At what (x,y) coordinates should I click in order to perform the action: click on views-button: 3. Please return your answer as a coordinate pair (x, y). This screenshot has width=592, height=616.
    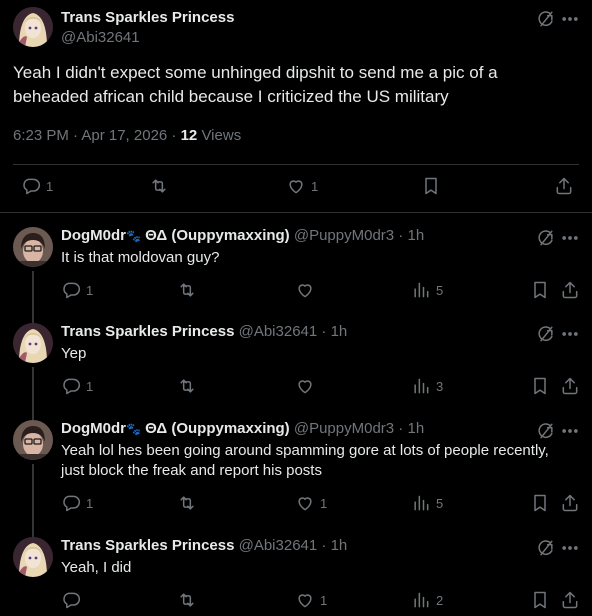
    Looking at the image, I should click on (427, 386).